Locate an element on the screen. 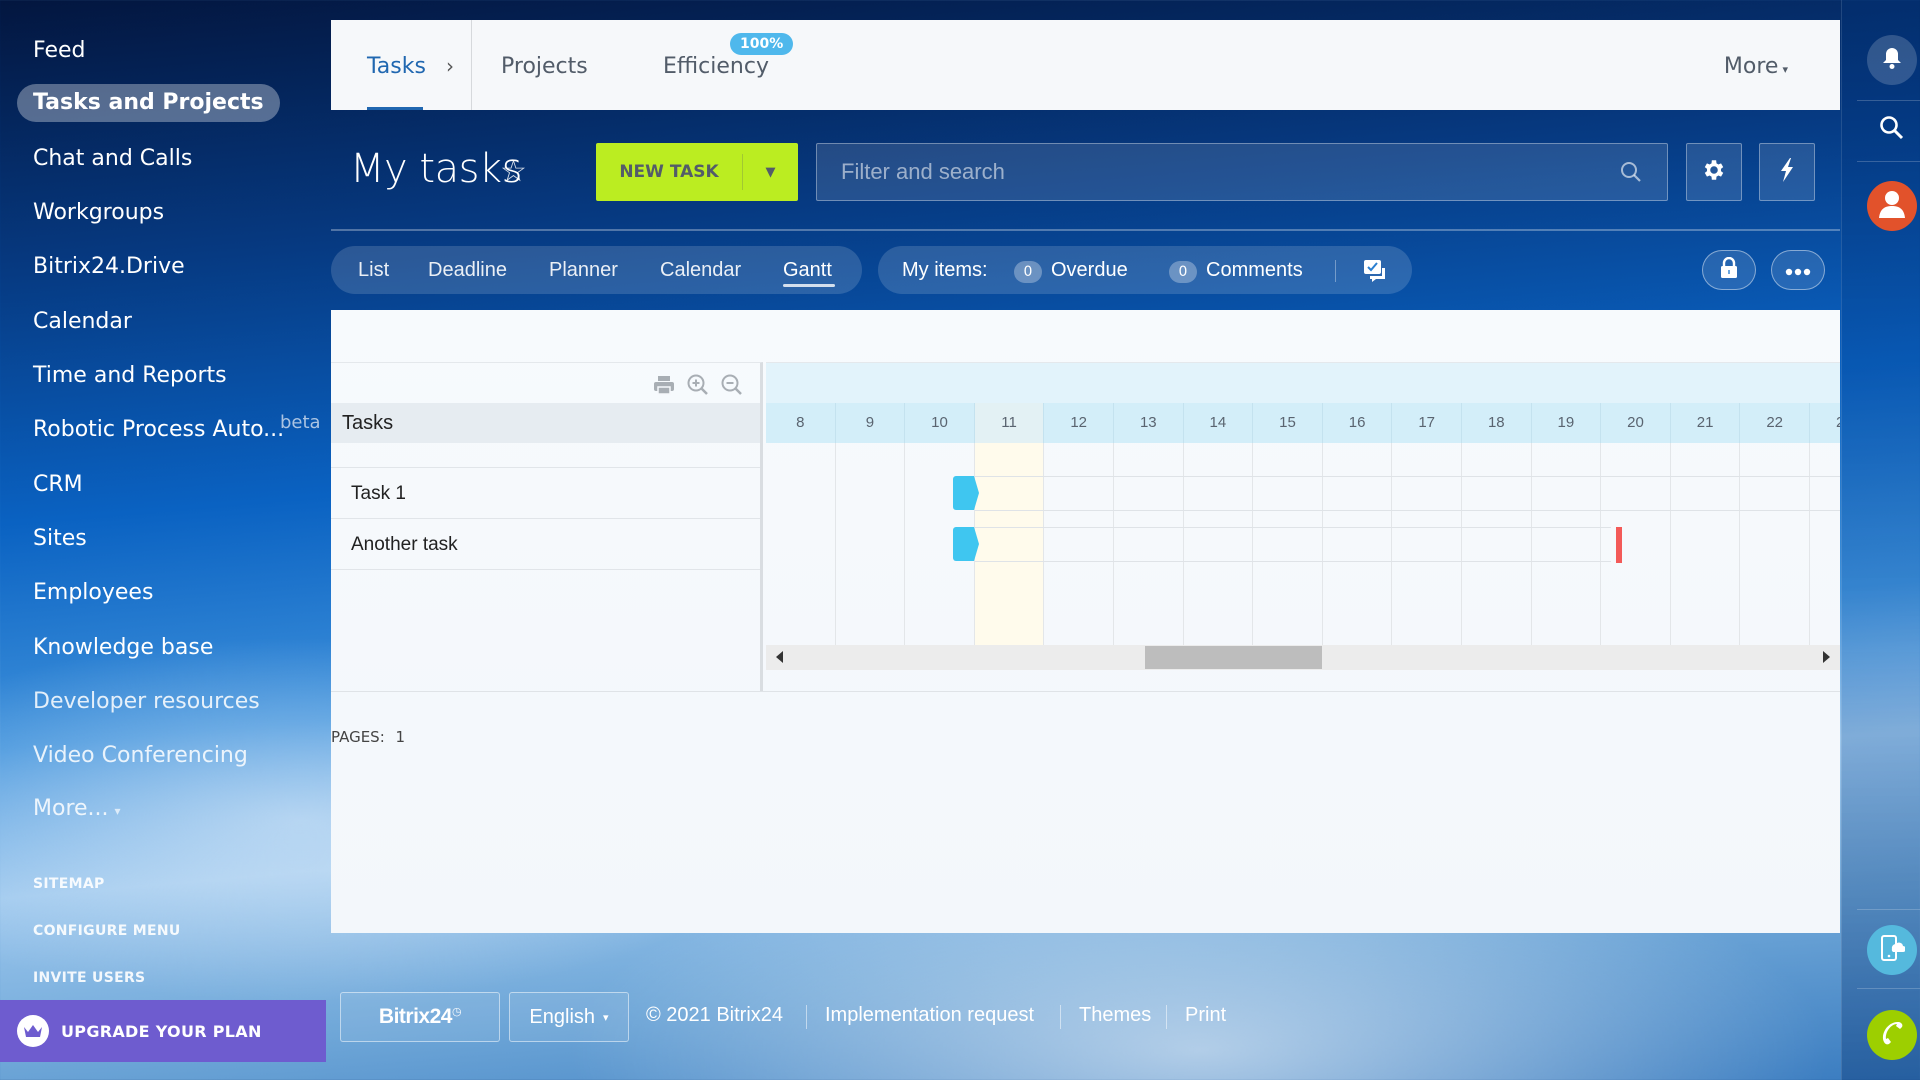  search-input is located at coordinates (1242, 172).